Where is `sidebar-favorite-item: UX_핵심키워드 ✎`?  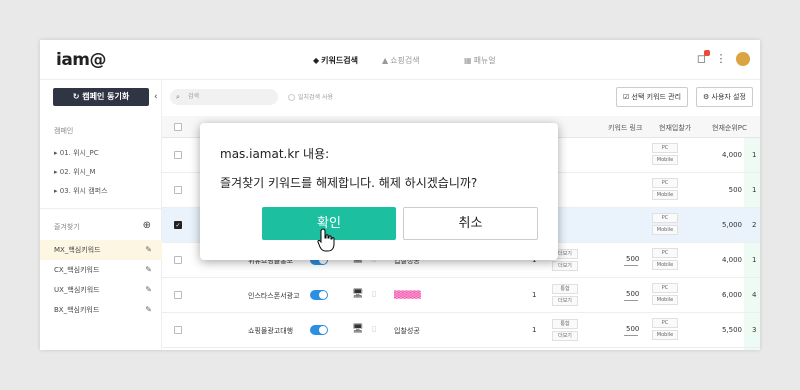
sidebar-favorite-item: UX_핵심키워드 ✎ is located at coordinates (101, 290).